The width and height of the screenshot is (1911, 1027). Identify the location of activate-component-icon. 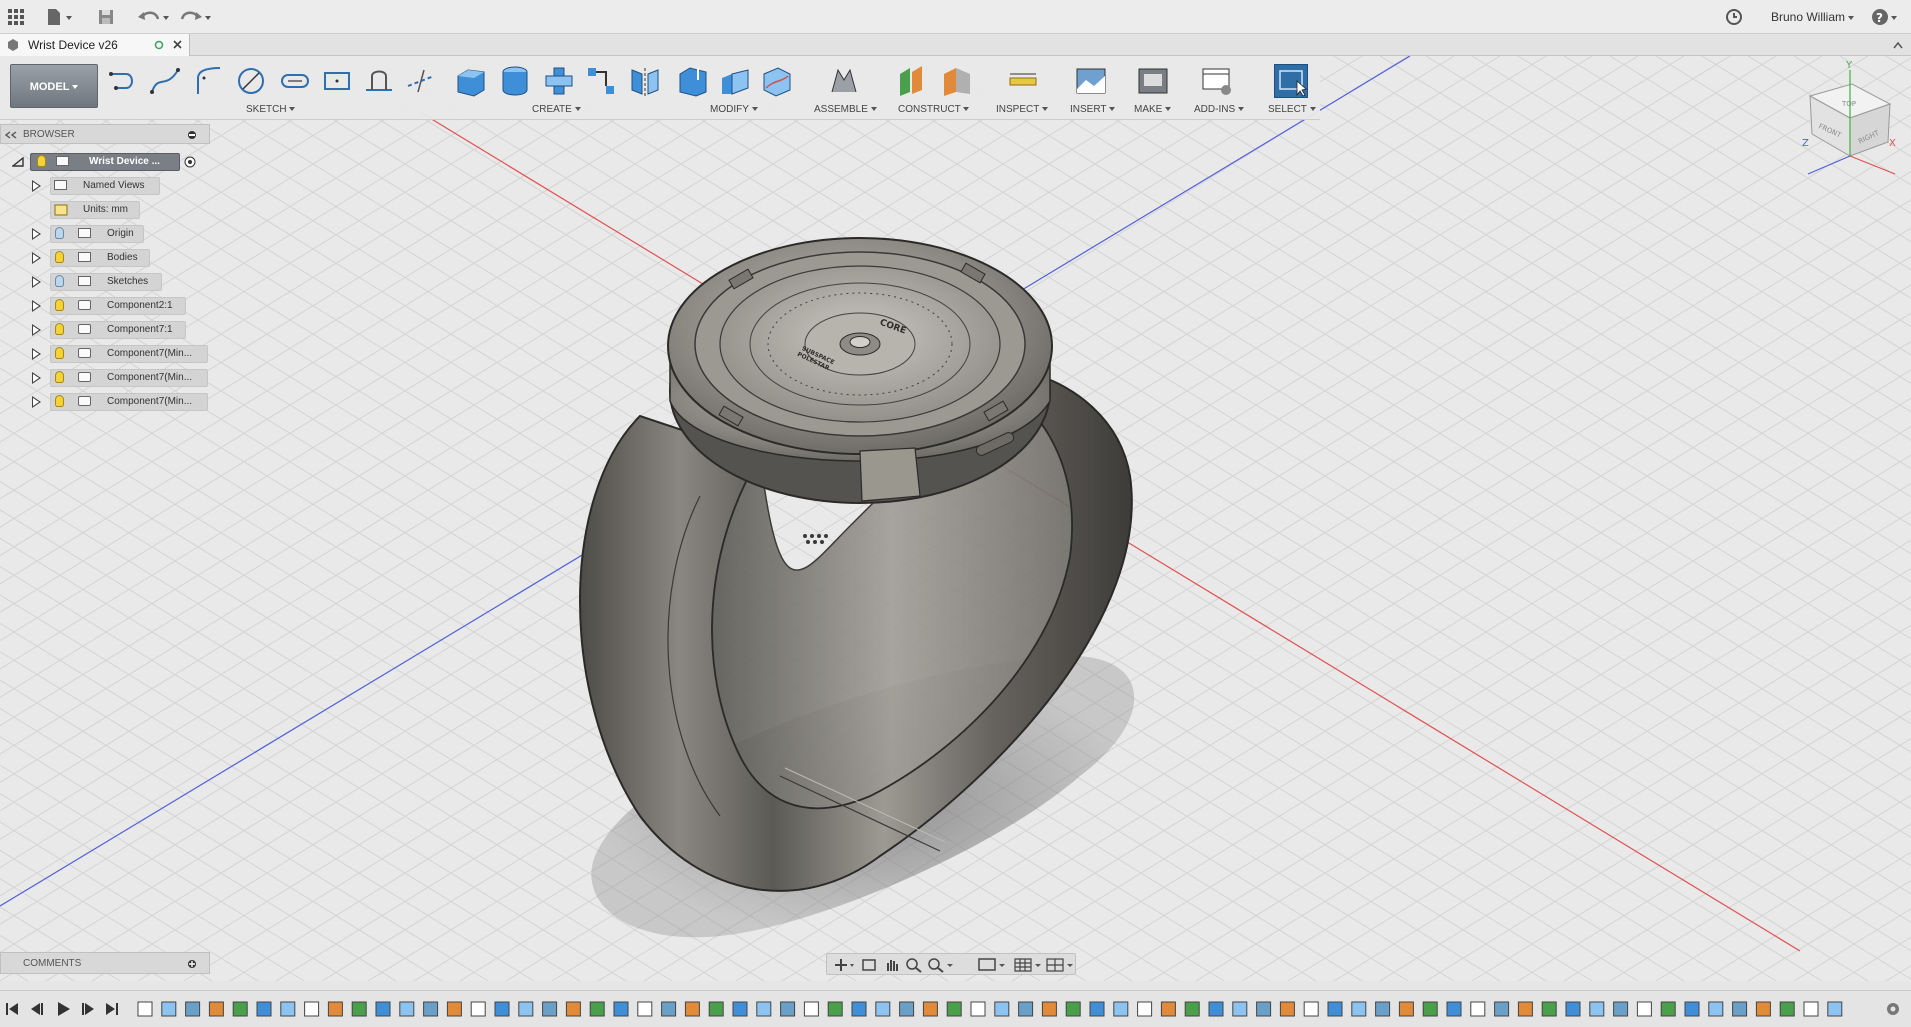
(190, 162).